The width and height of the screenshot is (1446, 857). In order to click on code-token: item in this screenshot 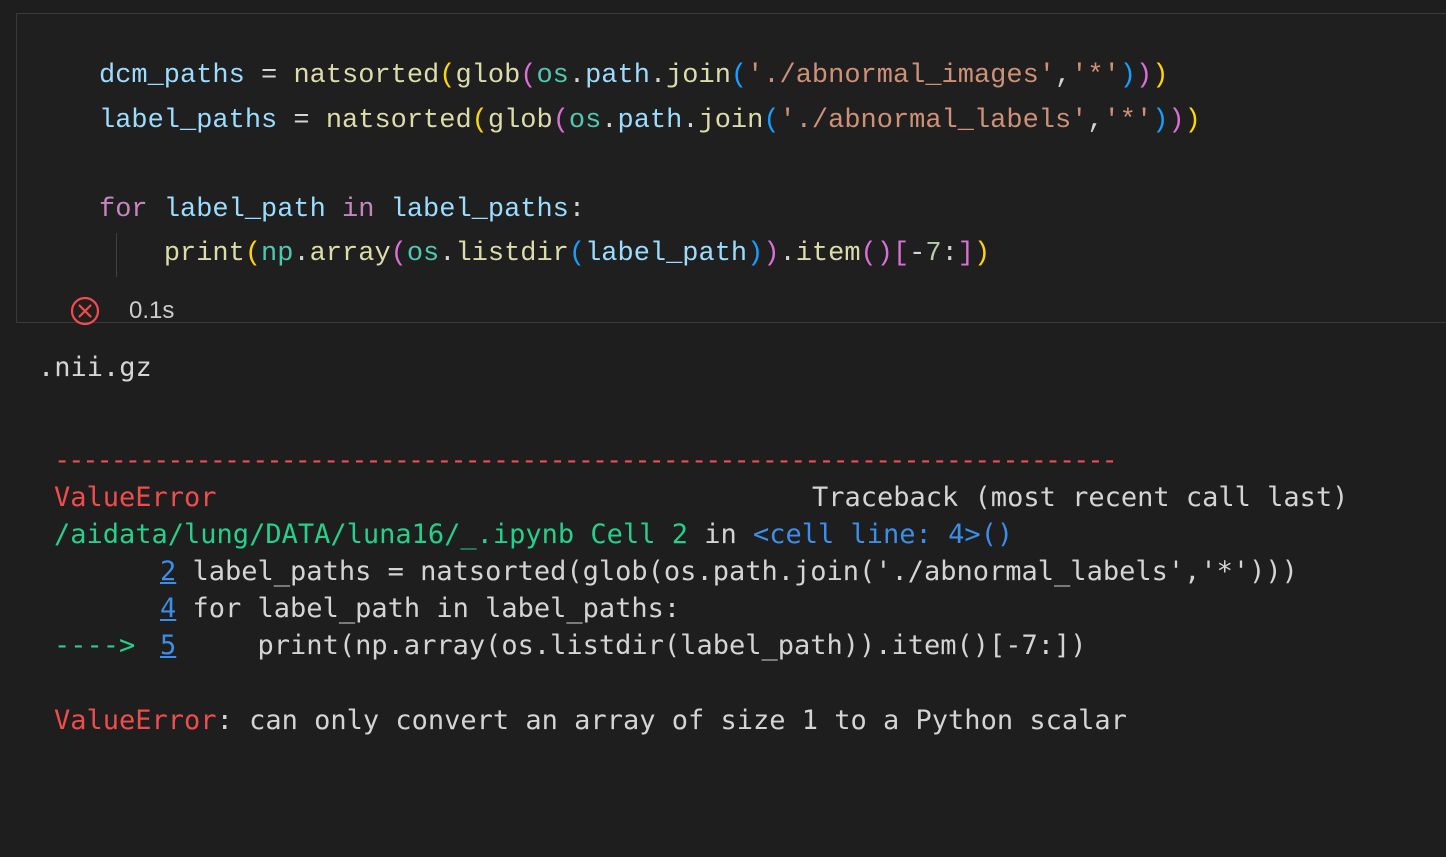, I will do `click(828, 254)`.